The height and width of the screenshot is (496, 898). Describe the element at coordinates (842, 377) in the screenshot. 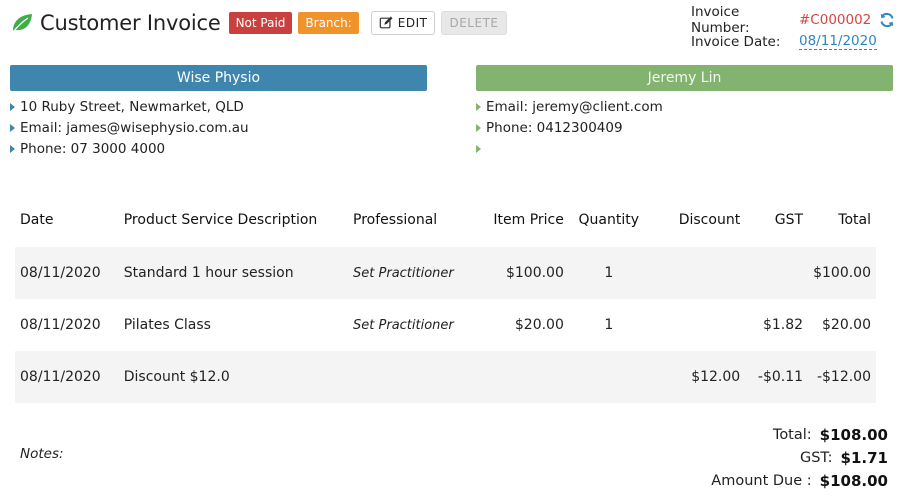

I see `cell-total: -$12.00` at that location.